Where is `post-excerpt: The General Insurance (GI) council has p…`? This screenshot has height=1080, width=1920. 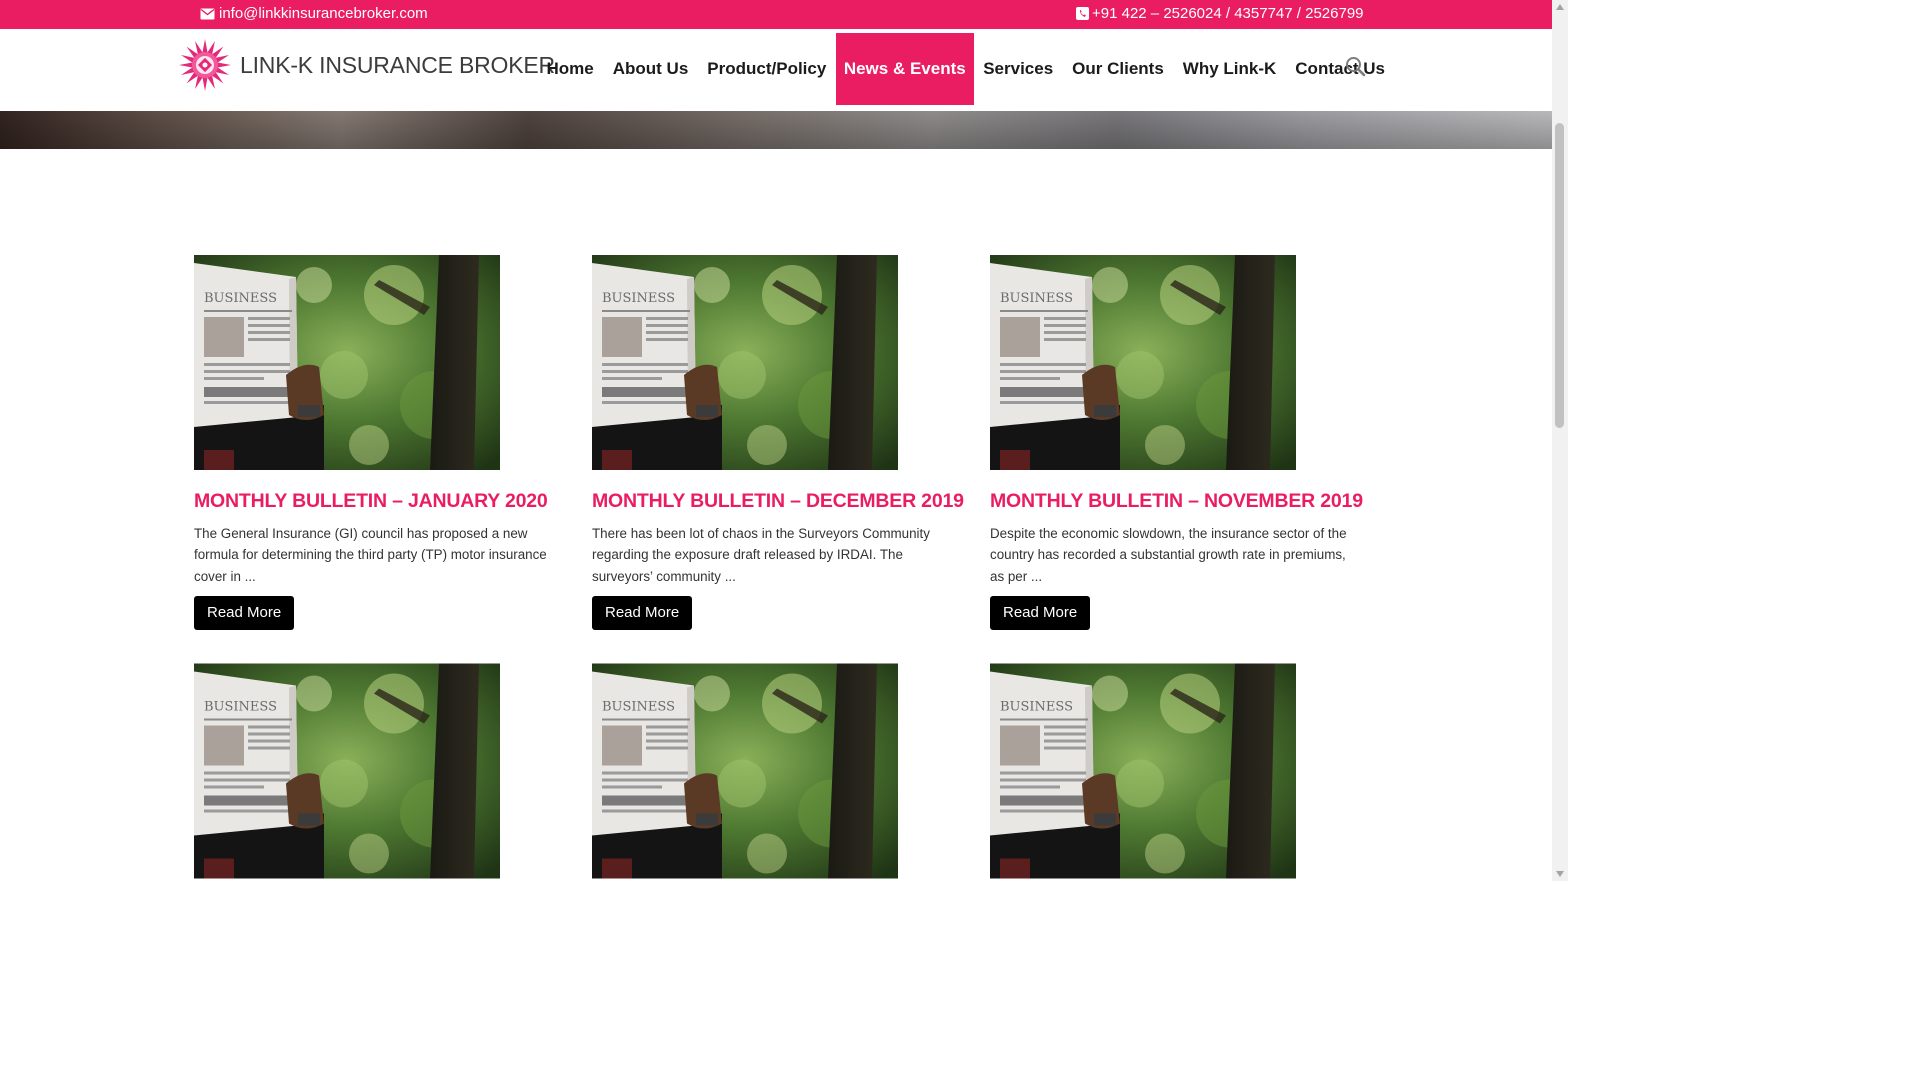 post-excerpt: The General Insurance (GI) council has p… is located at coordinates (370, 555).